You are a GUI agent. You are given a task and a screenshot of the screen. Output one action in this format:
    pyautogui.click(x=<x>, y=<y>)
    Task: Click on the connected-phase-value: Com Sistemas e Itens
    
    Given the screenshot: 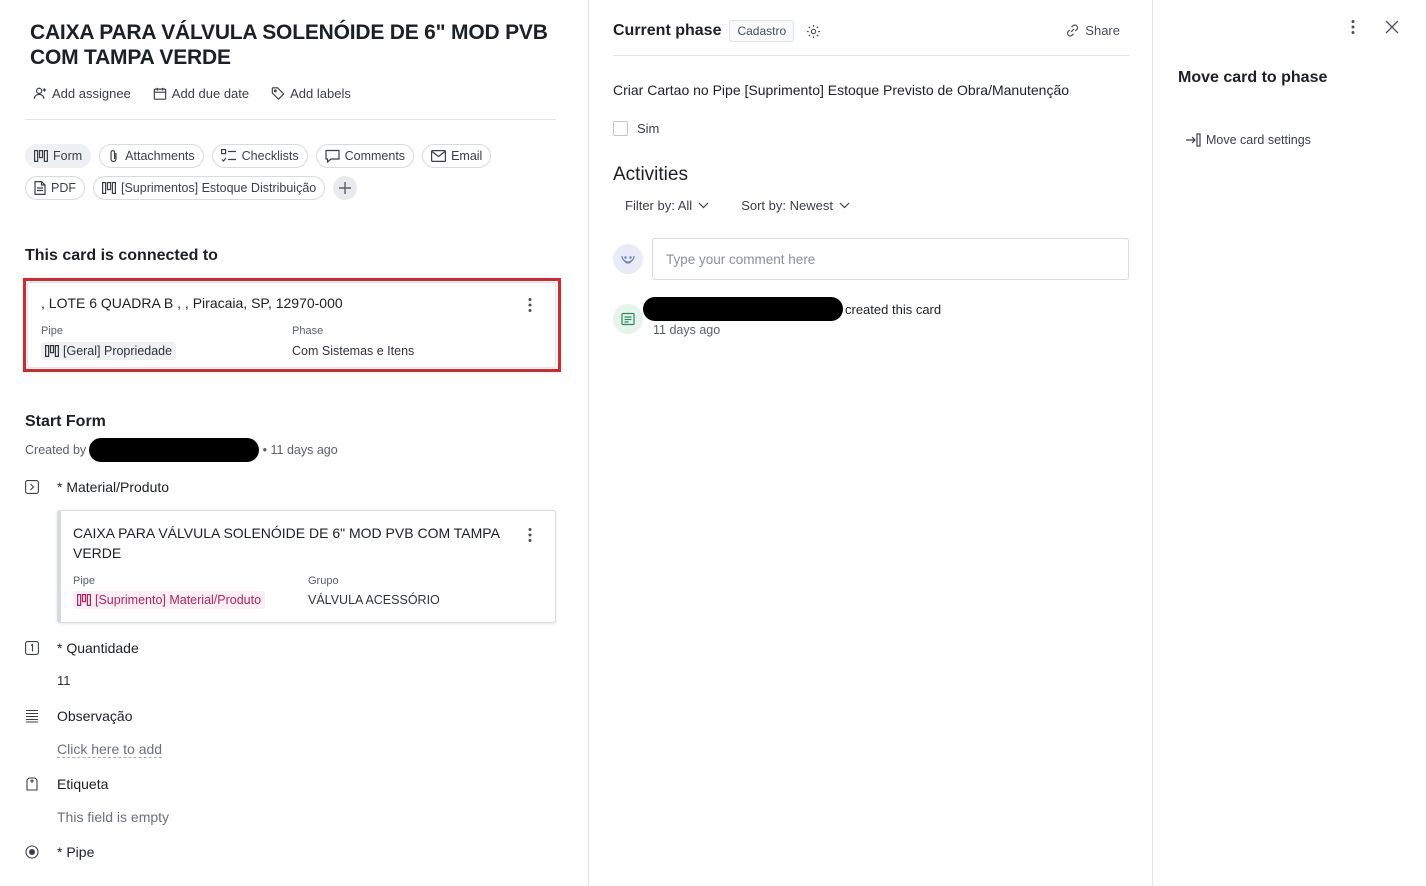 What is the action you would take?
    pyautogui.click(x=353, y=351)
    